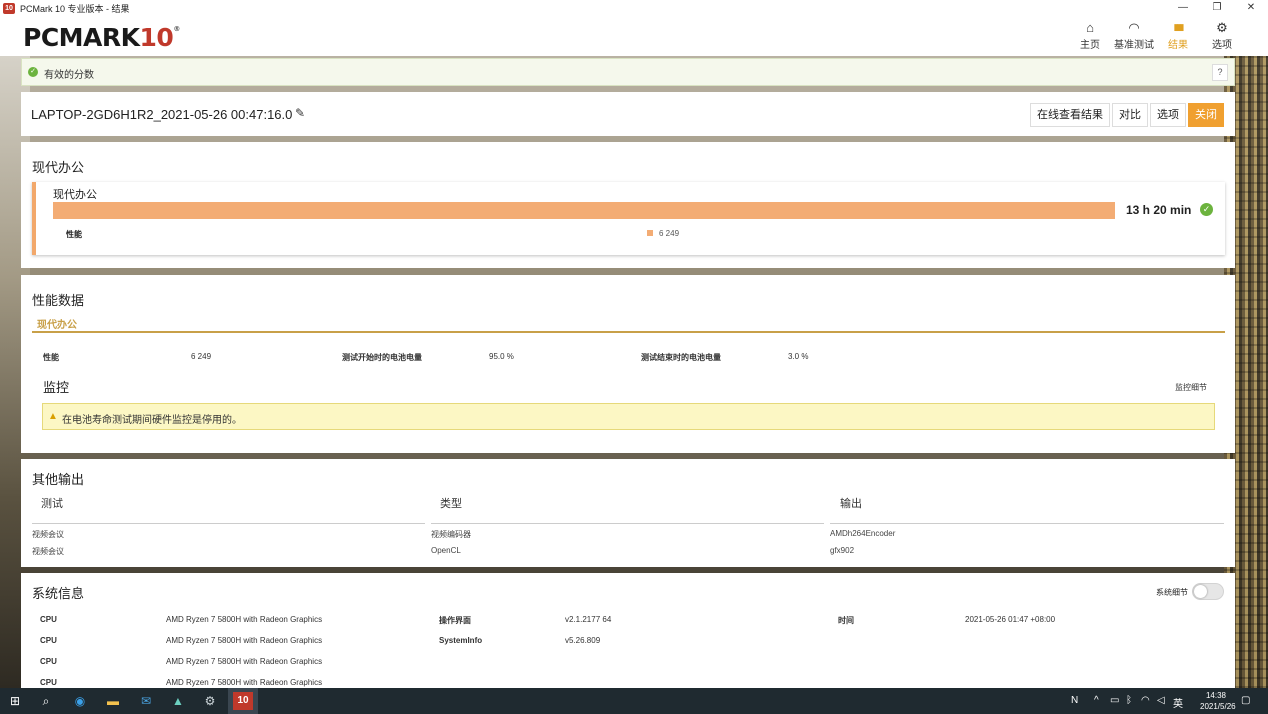  I want to click on card-title: 现代办公, so click(75, 195).